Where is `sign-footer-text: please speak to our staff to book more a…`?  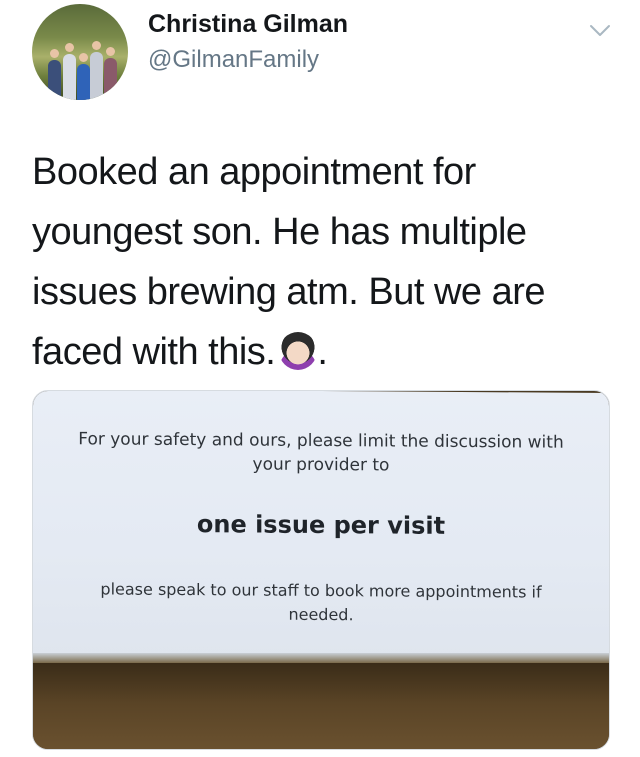
sign-footer-text: please speak to our staff to book more a… is located at coordinates (321, 603).